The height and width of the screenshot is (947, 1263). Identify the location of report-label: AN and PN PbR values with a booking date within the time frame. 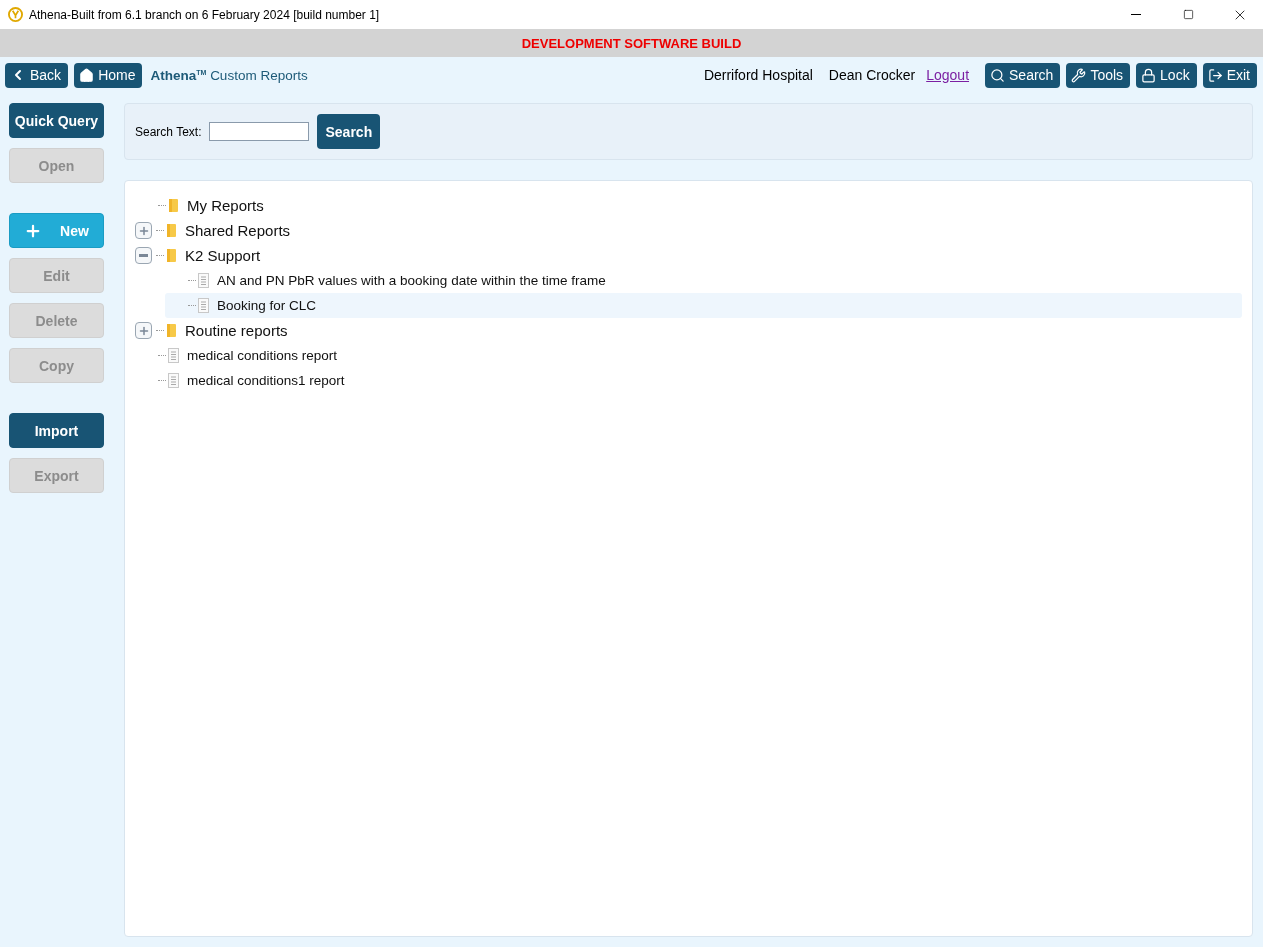
(411, 280).